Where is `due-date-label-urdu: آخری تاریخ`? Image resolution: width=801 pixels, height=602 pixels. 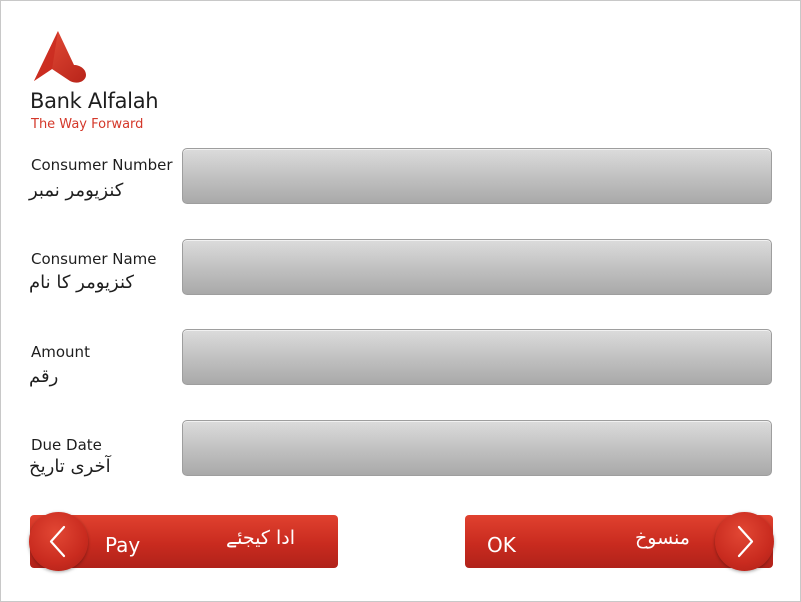
due-date-label-urdu: آخری تاریخ is located at coordinates (70, 466).